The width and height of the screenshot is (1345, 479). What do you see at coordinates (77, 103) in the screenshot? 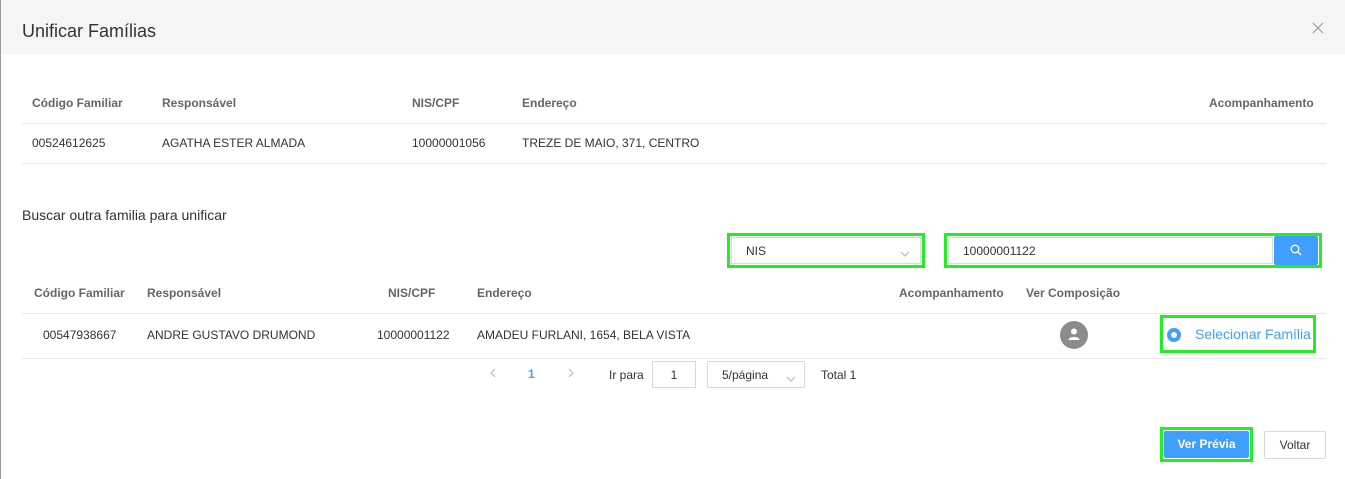
I see `current-header-codigo: Código Familiar` at bounding box center [77, 103].